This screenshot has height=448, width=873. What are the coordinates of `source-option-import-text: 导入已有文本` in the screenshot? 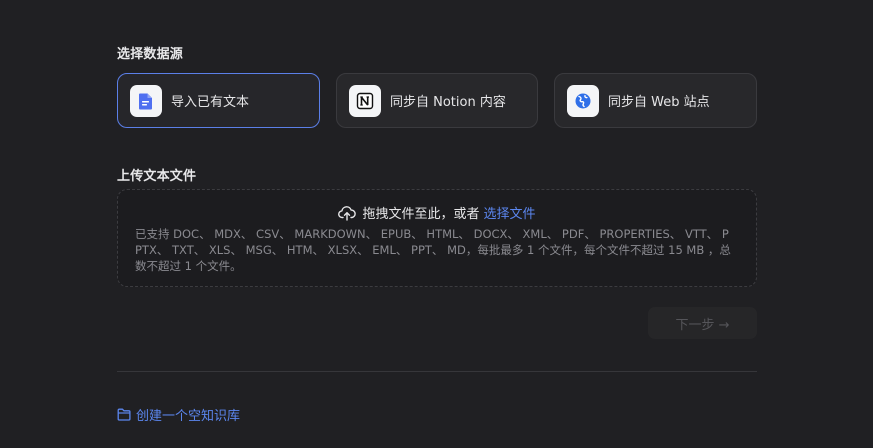 It's located at (218, 100).